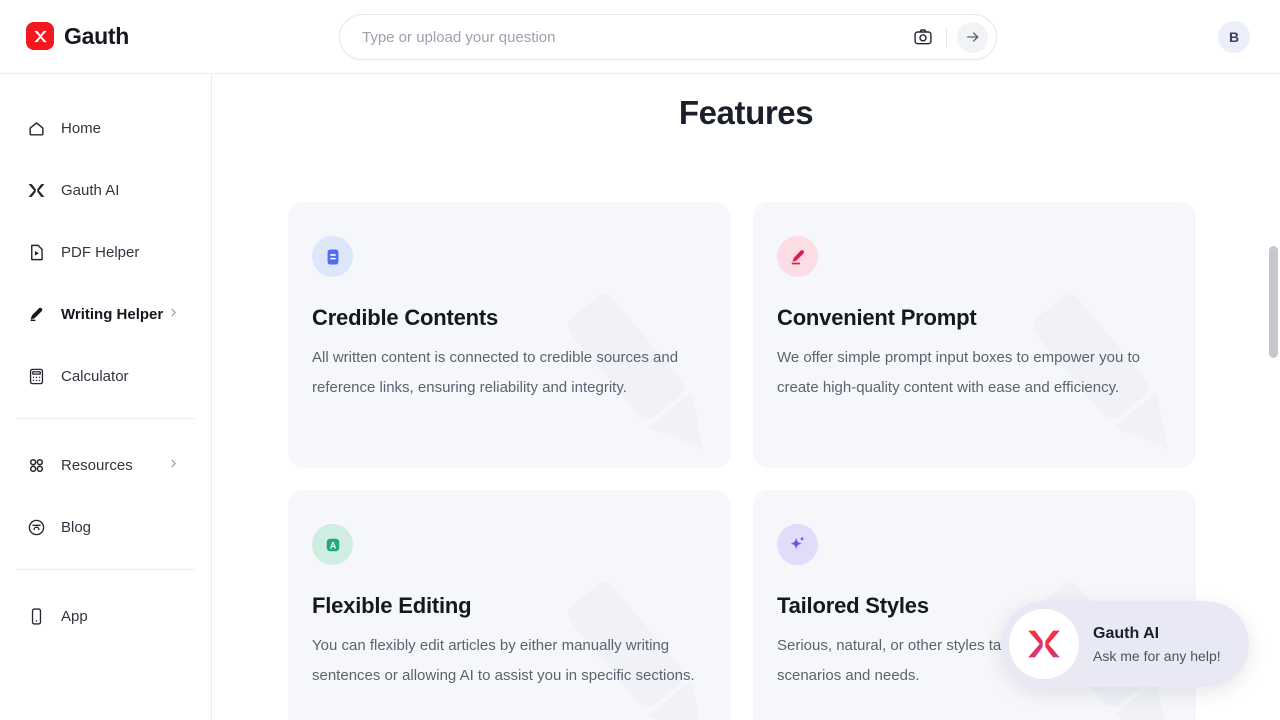  I want to click on sidebar-item-label: Calculator, so click(95, 376).